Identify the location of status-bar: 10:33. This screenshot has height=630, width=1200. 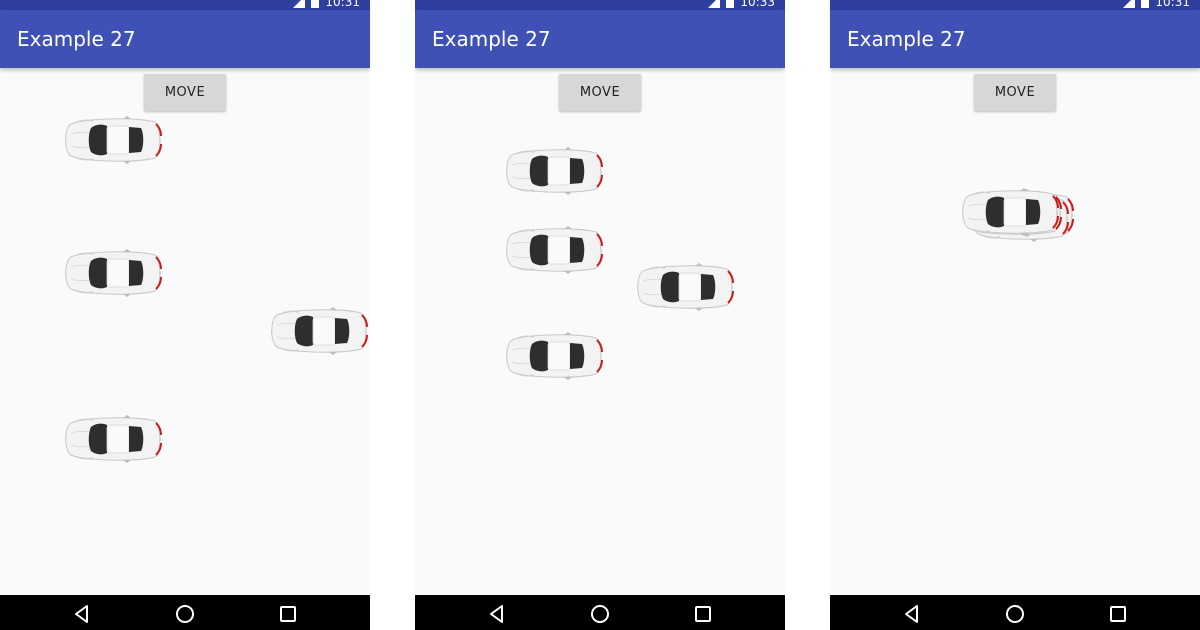
(600, 5).